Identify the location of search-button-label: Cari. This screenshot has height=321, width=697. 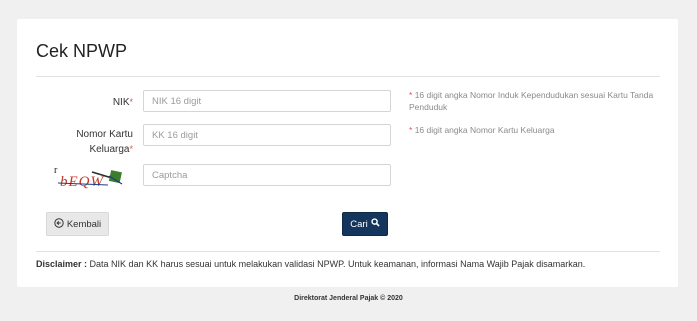
(359, 224).